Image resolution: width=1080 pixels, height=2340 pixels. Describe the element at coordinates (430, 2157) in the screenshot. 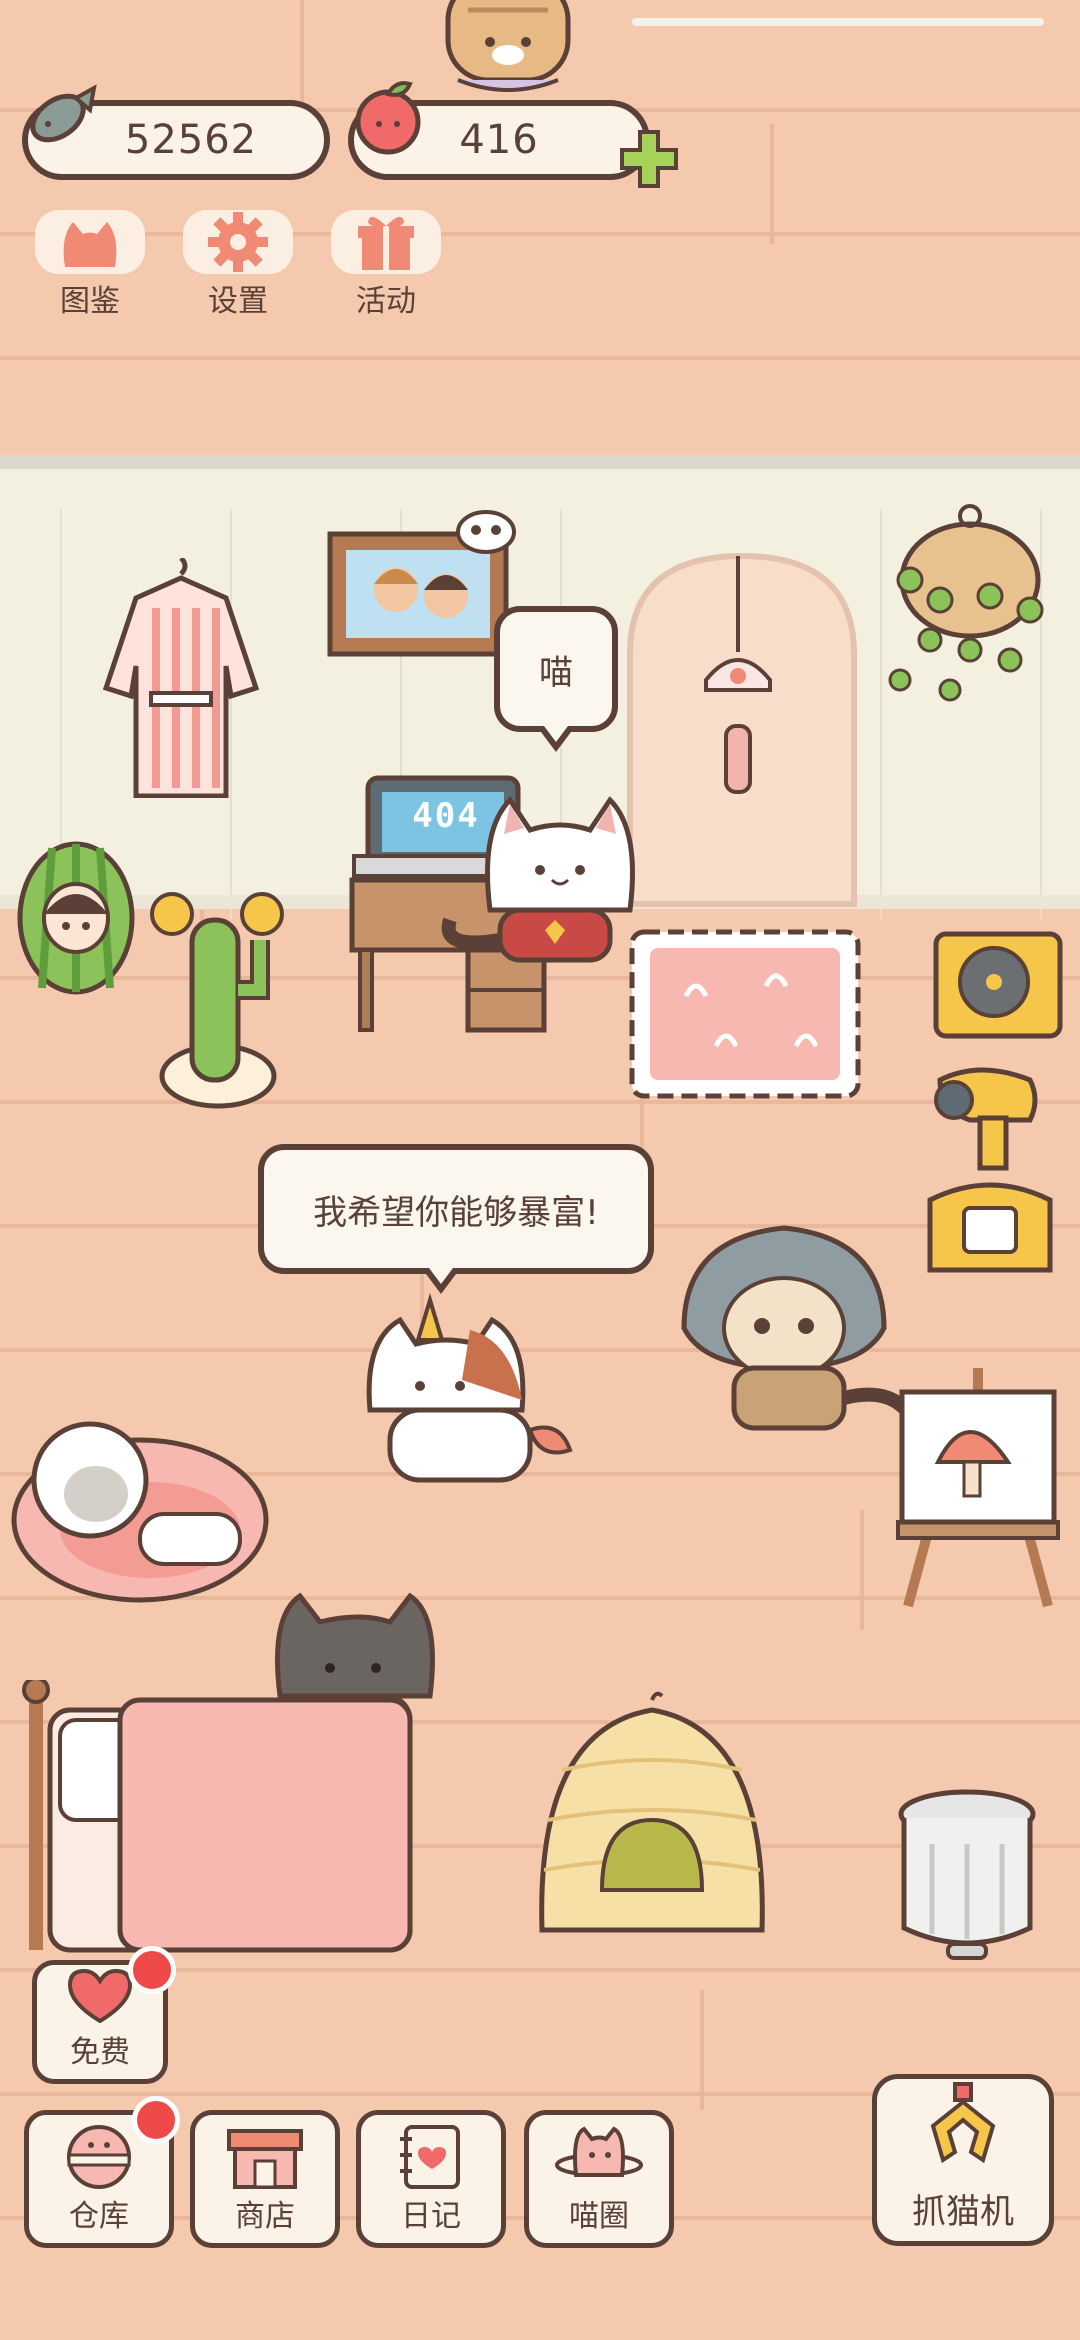

I see `diary-notebook-icon` at that location.